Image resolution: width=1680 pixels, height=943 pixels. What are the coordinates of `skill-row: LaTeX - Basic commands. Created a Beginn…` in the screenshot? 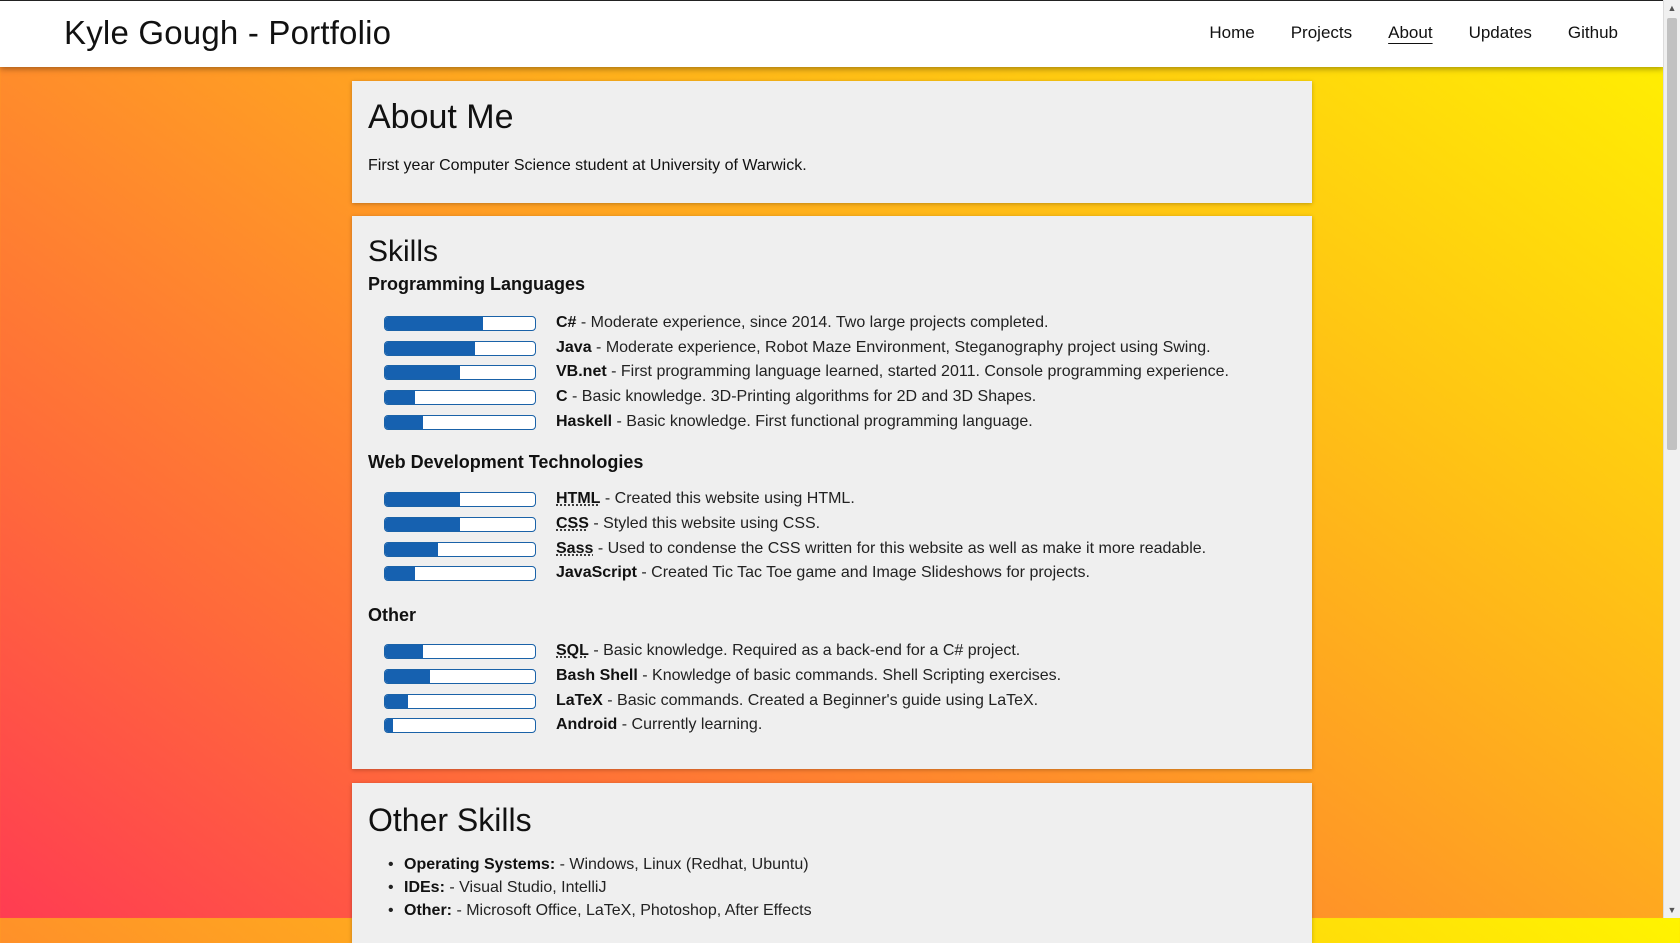 It's located at (711, 701).